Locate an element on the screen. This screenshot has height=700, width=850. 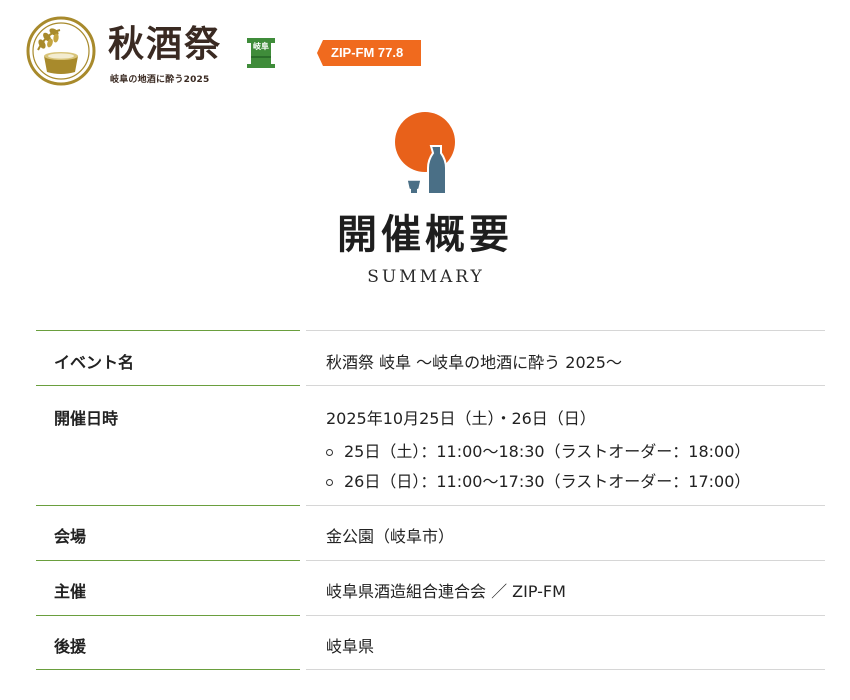
zip-fm-sponsor-link: ZIP-FM 77.8 is located at coordinates (369, 53).